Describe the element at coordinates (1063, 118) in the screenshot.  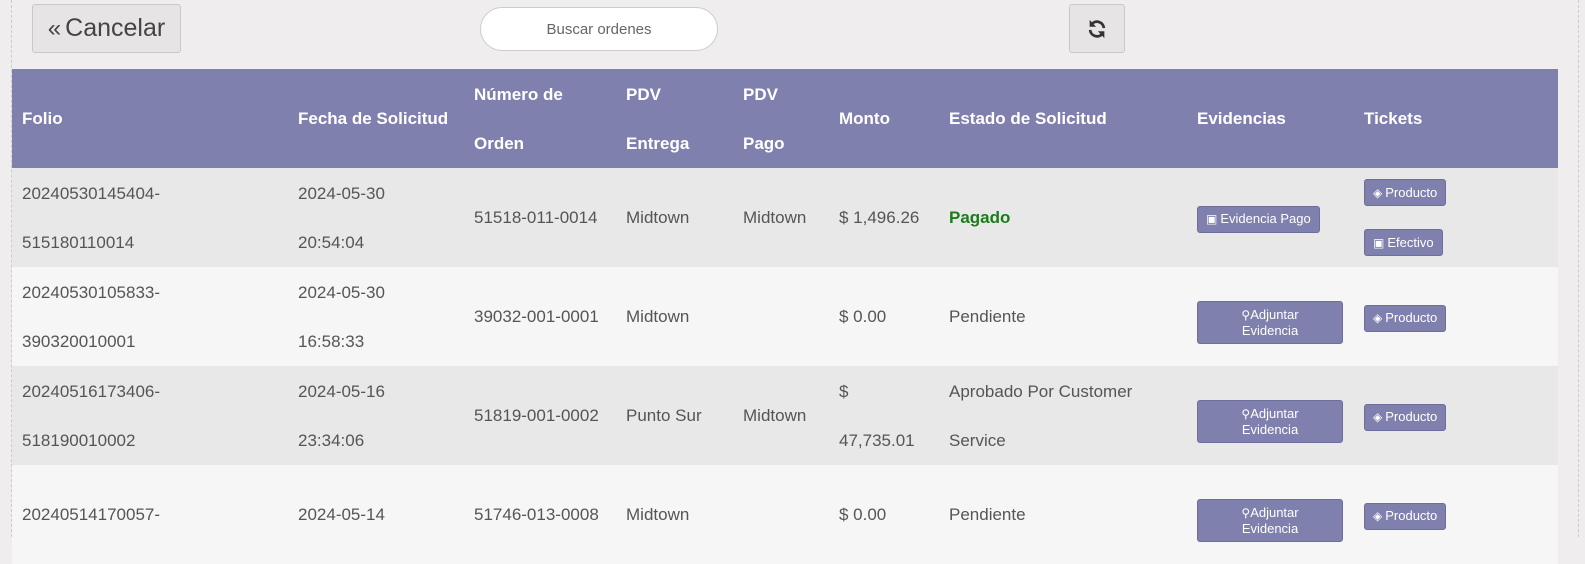
I see `header-estado: Estado de Solicitud` at that location.